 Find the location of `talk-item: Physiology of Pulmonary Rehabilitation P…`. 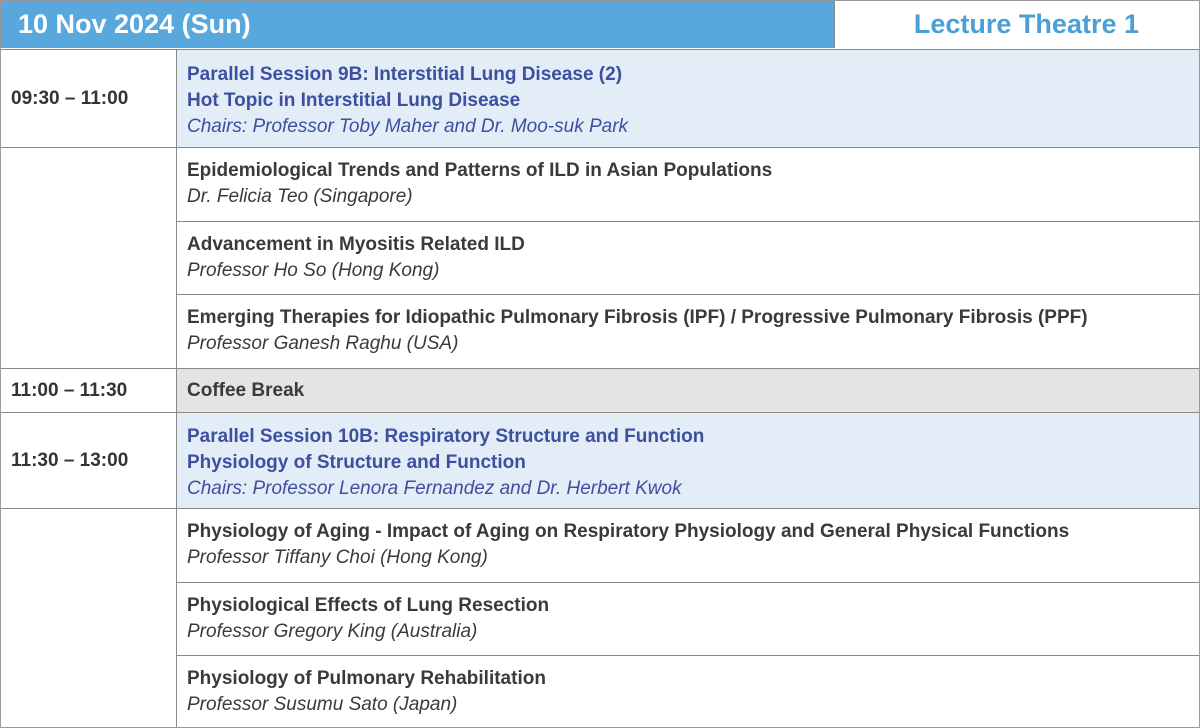

talk-item: Physiology of Pulmonary Rehabilitation P… is located at coordinates (688, 691).